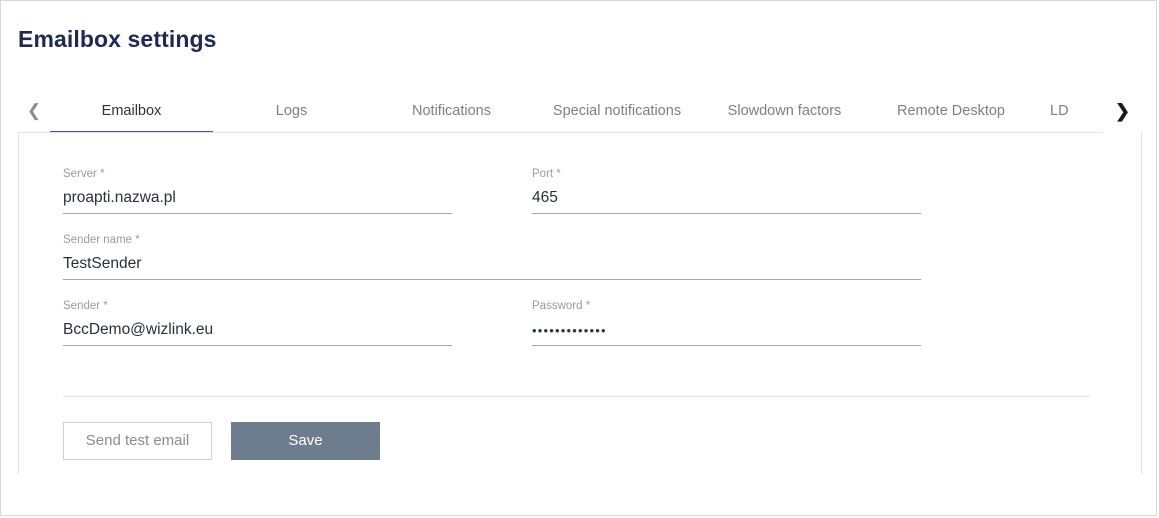  Describe the element at coordinates (138, 329) in the screenshot. I see `field-value: BccDemo@wizlink.eu` at that location.